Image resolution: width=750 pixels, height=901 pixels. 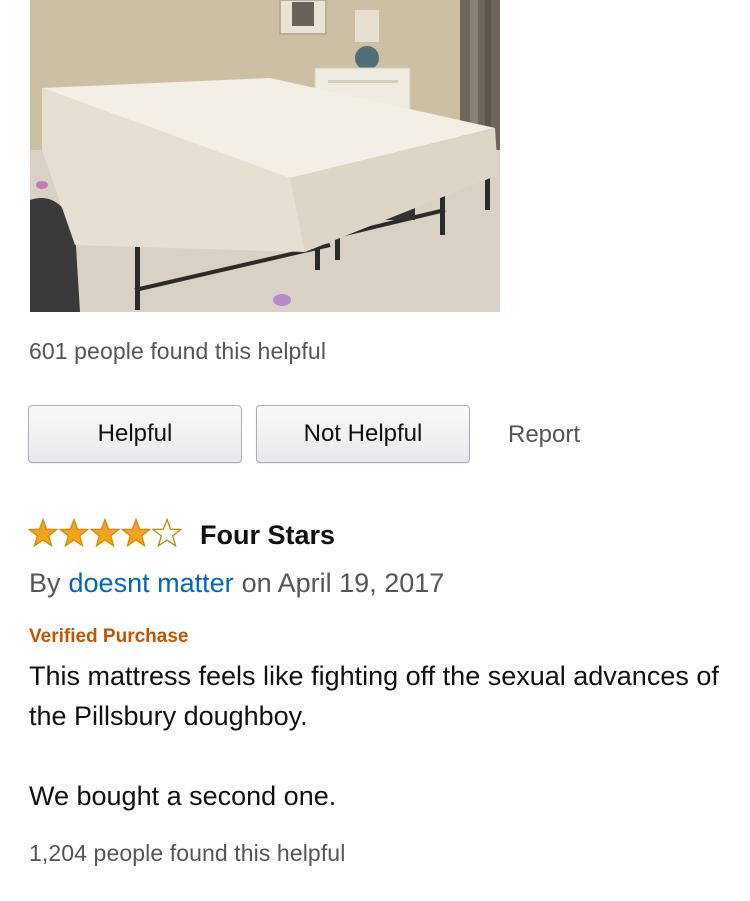 I want to click on star-rating, so click(x=105, y=533).